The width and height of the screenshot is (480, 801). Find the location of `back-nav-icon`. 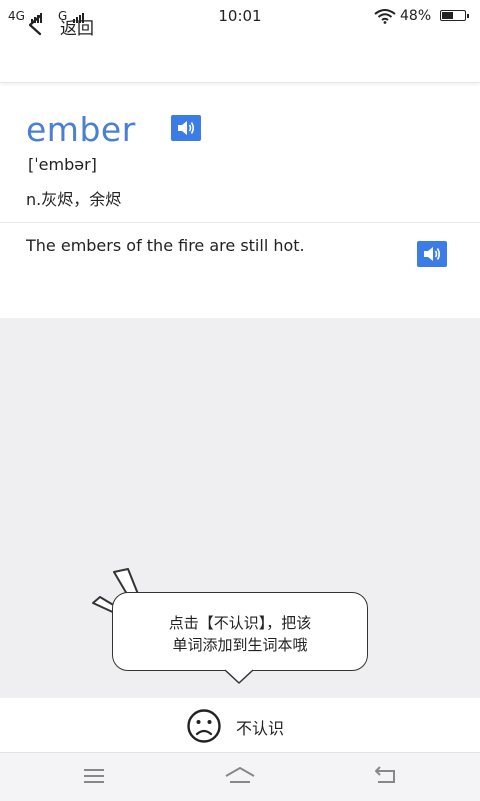

back-nav-icon is located at coordinates (385, 776).